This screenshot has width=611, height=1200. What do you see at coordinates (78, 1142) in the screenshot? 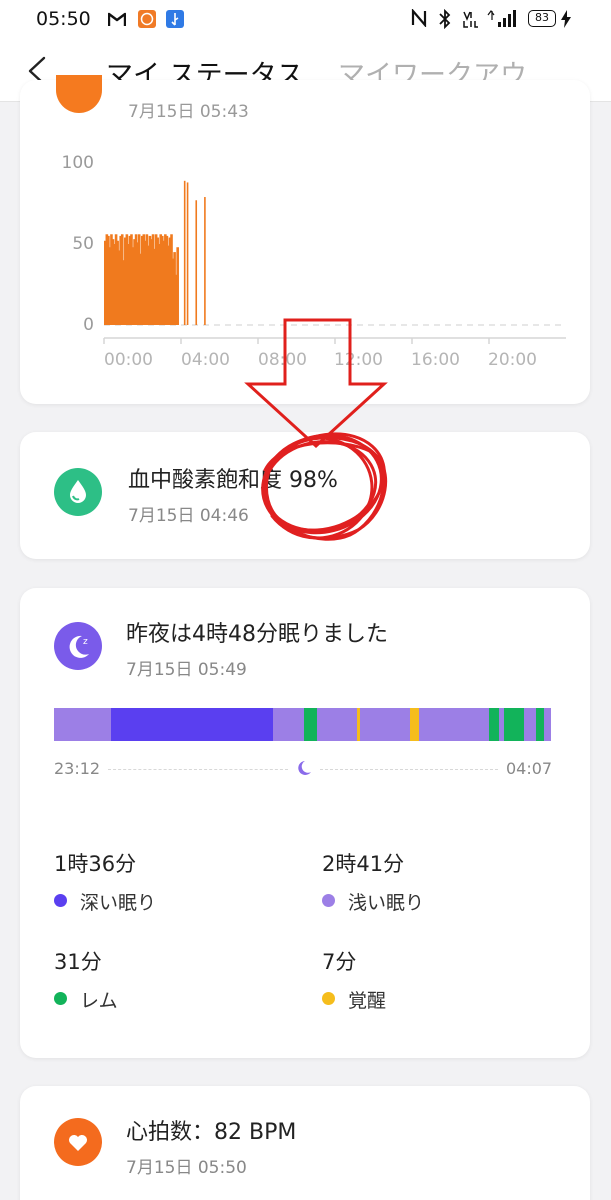
I see `heart-icon` at bounding box center [78, 1142].